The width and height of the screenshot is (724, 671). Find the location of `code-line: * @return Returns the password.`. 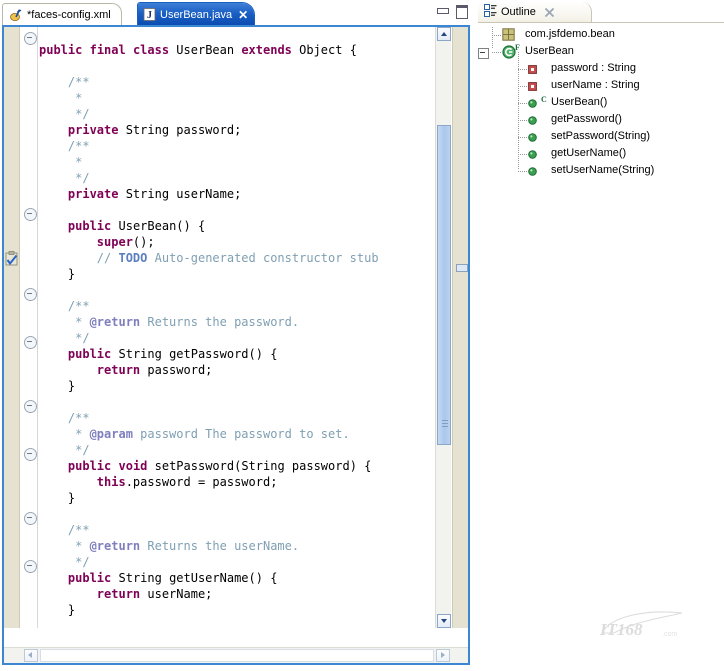

code-line: * @return Returns the password. is located at coordinates (209, 322).